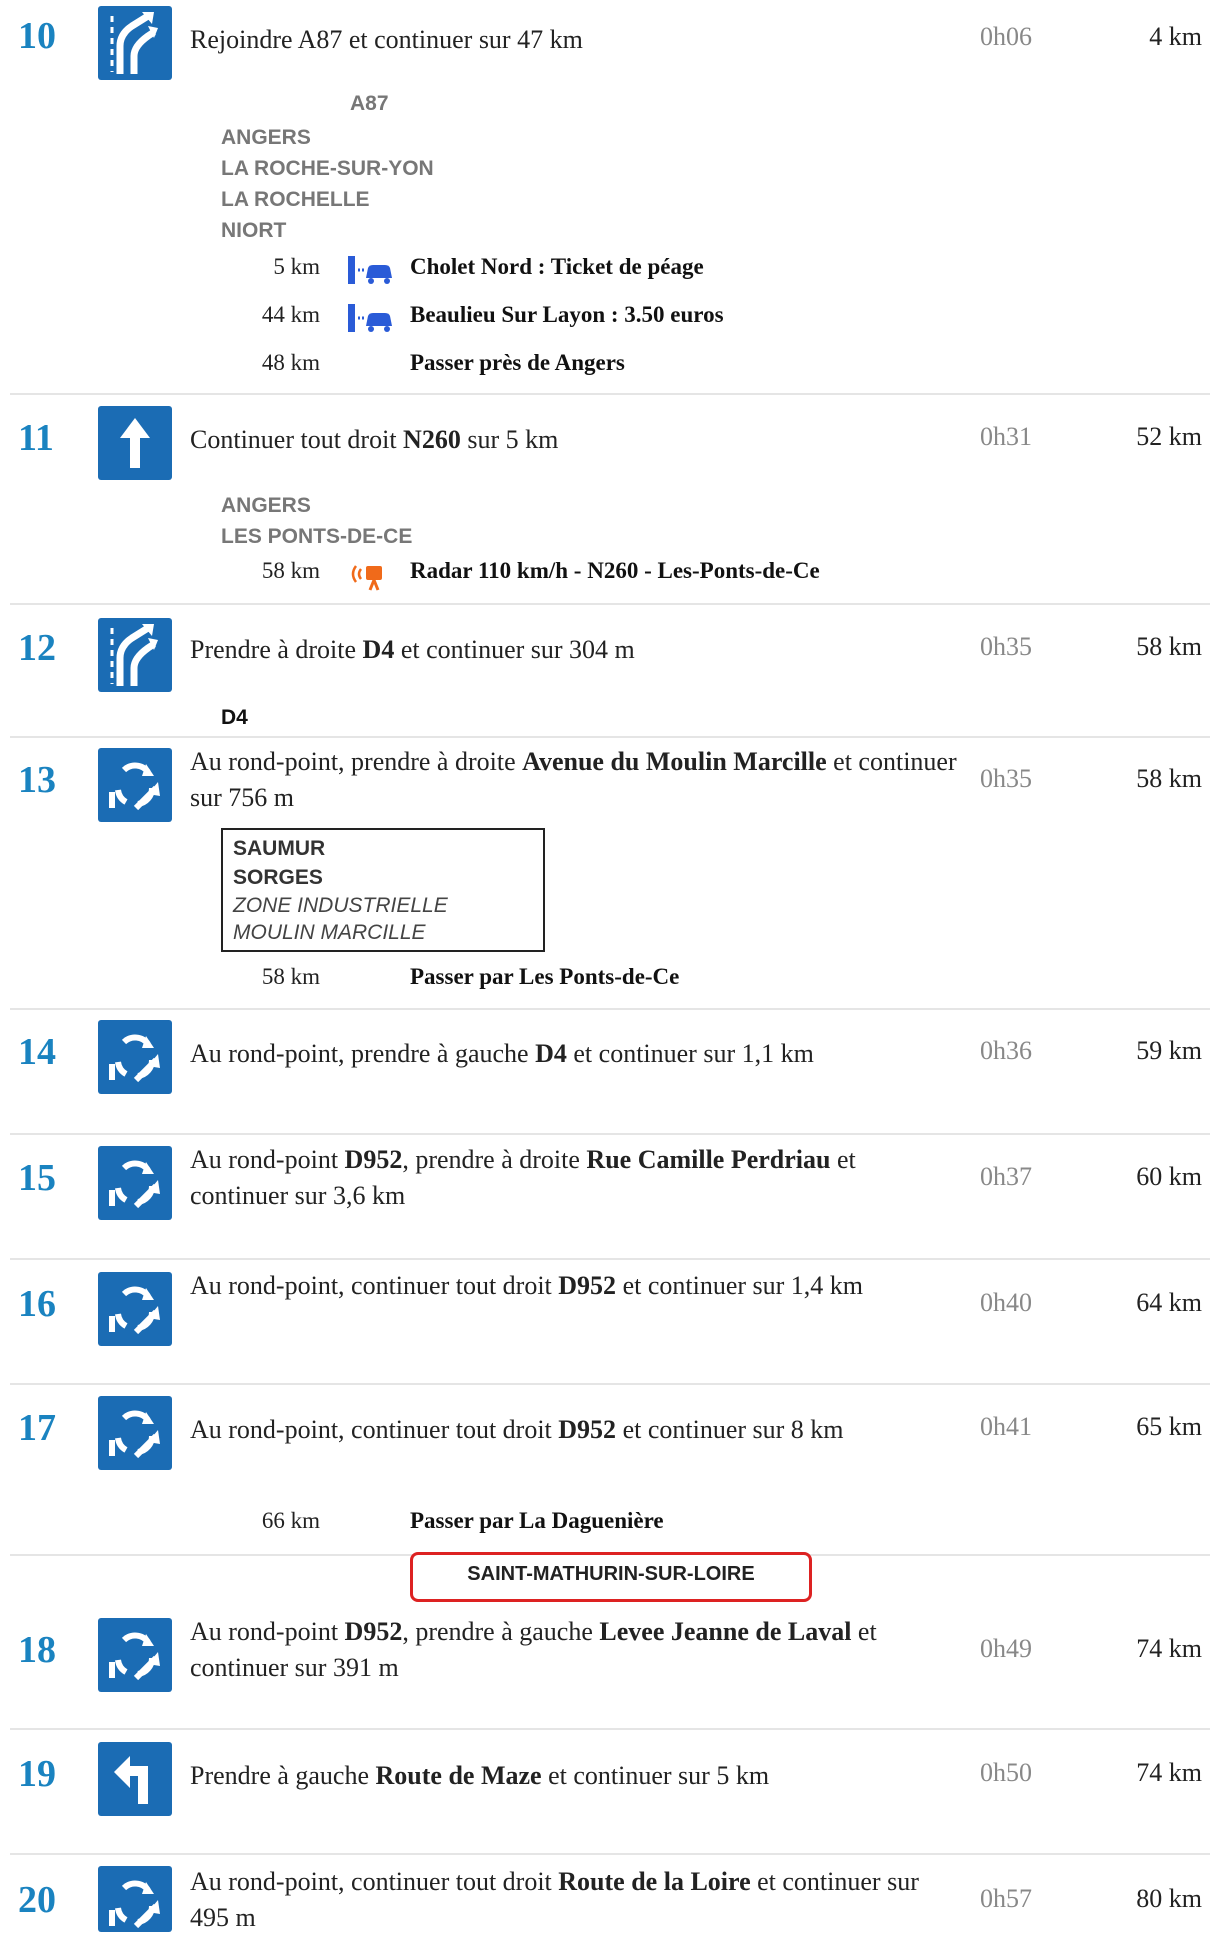  What do you see at coordinates (279, 848) in the screenshot?
I see `direction-sign-line: SAUMUR` at bounding box center [279, 848].